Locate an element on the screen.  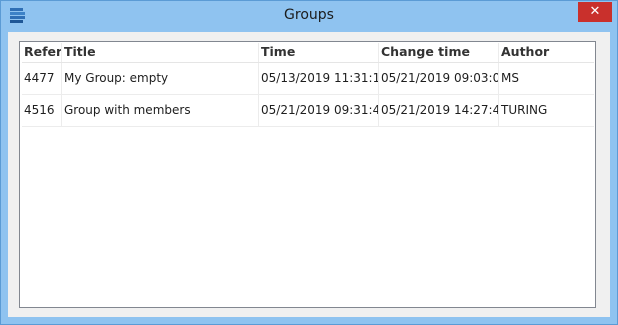
window-title: Groups is located at coordinates (309, 15).